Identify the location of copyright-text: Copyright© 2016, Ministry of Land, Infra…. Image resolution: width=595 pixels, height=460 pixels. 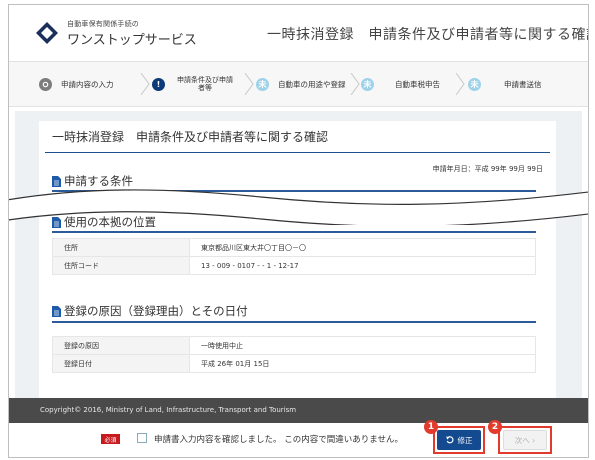
(168, 410).